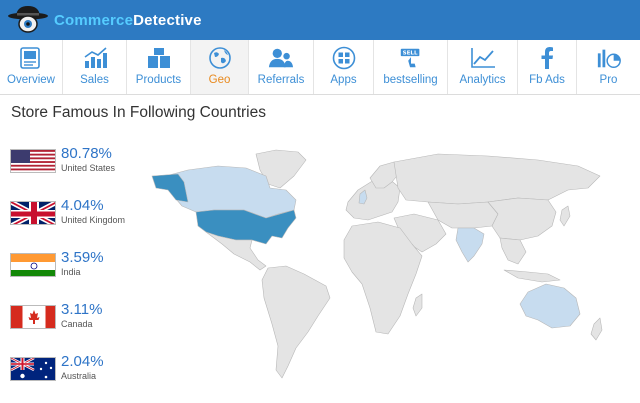  Describe the element at coordinates (281, 58) in the screenshot. I see `referrals-icon` at that location.